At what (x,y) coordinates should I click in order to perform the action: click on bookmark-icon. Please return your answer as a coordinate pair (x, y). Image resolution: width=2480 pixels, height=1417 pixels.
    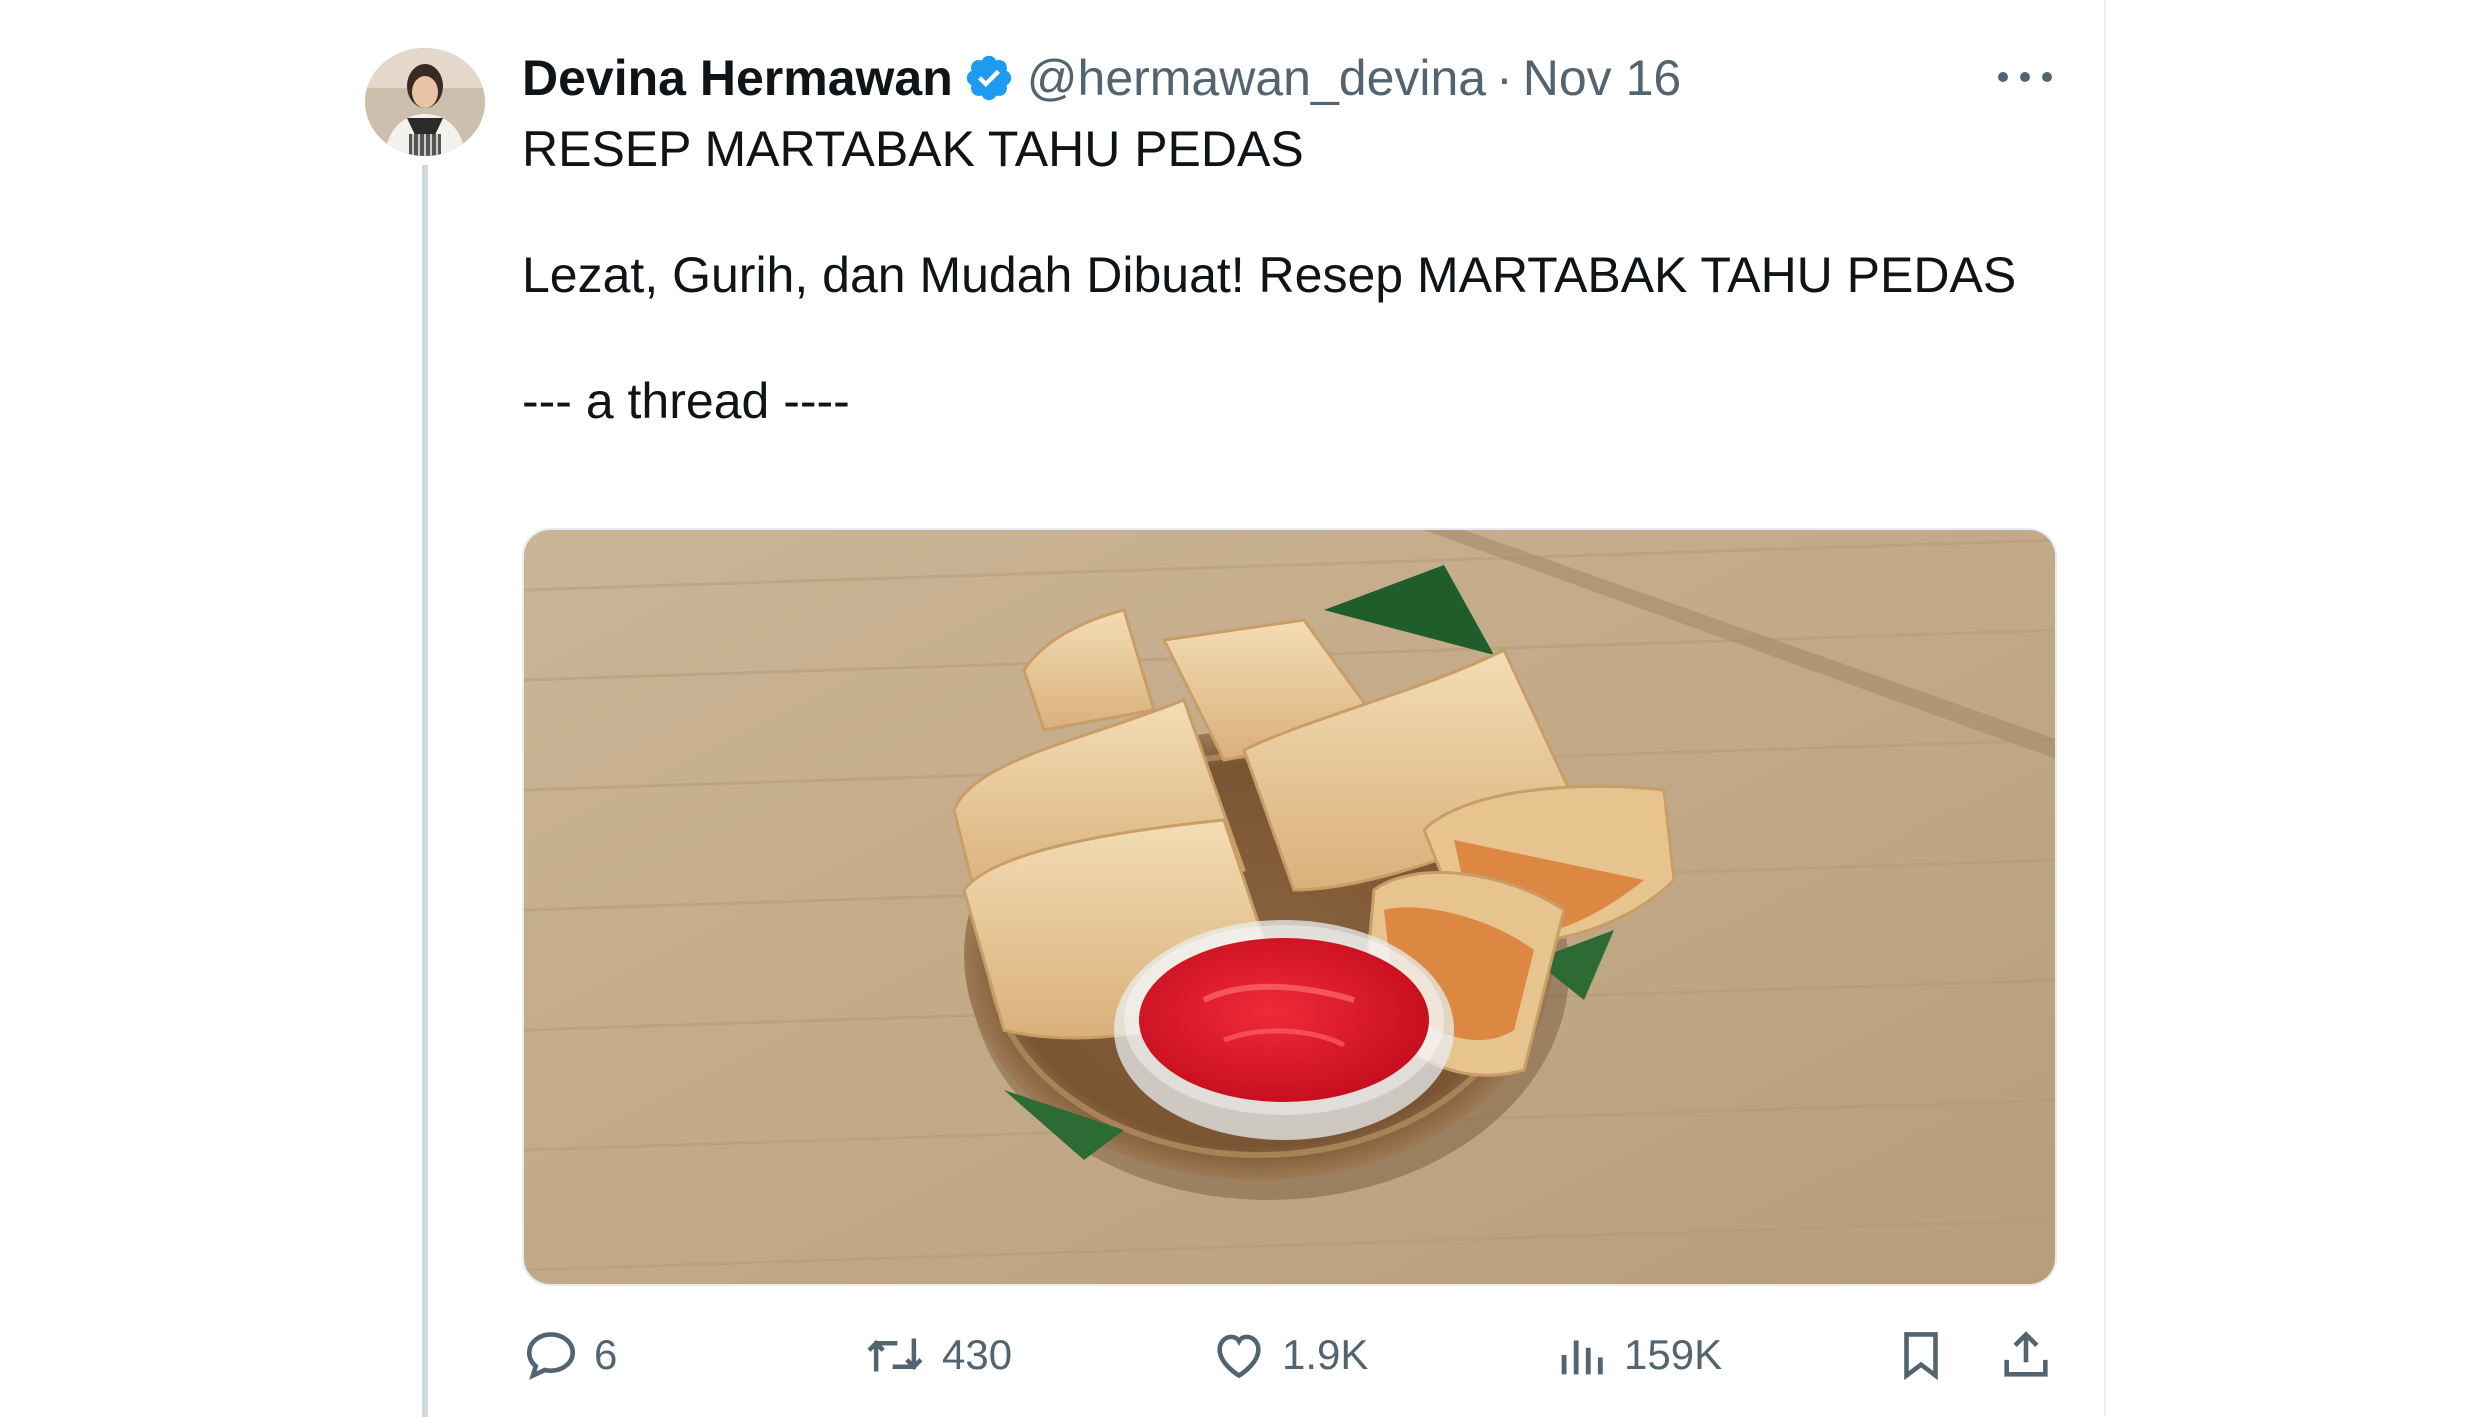
    Looking at the image, I should click on (1921, 1356).